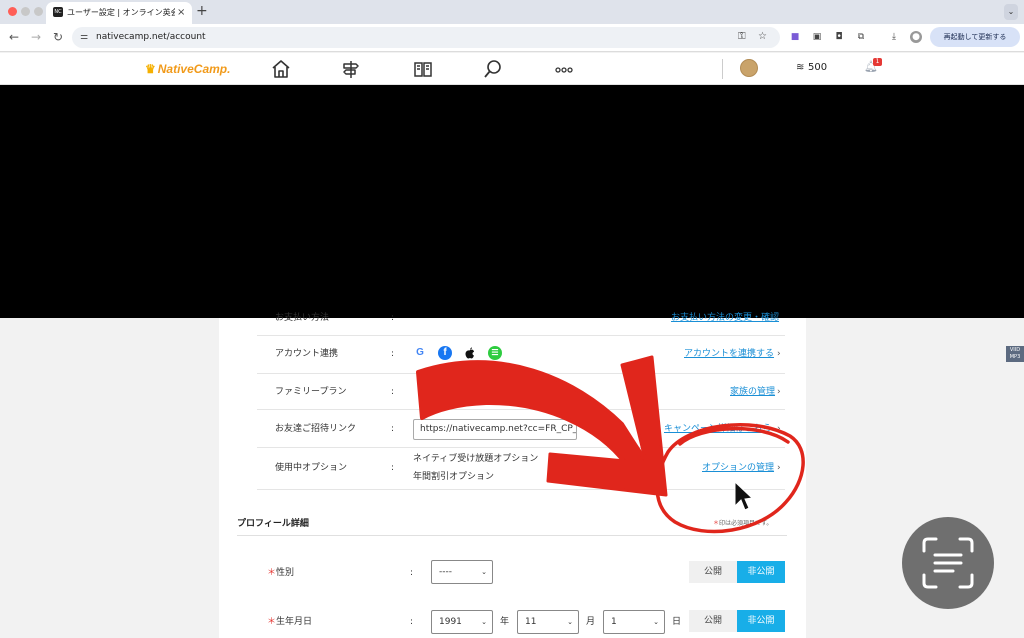  Describe the element at coordinates (512, 12) in the screenshot. I see `browser-tab-strip: NC ユーザー設定 | オンライン英会話 × + ⌄` at that location.